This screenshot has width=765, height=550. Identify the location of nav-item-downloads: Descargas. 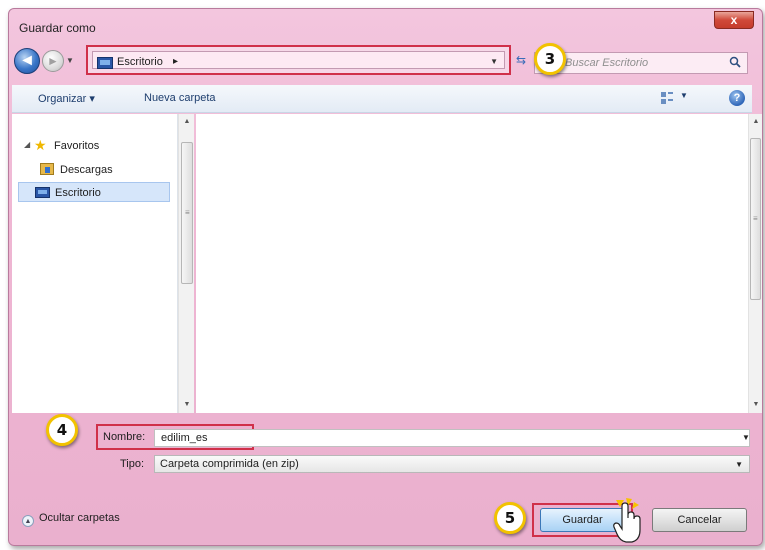
(87, 170).